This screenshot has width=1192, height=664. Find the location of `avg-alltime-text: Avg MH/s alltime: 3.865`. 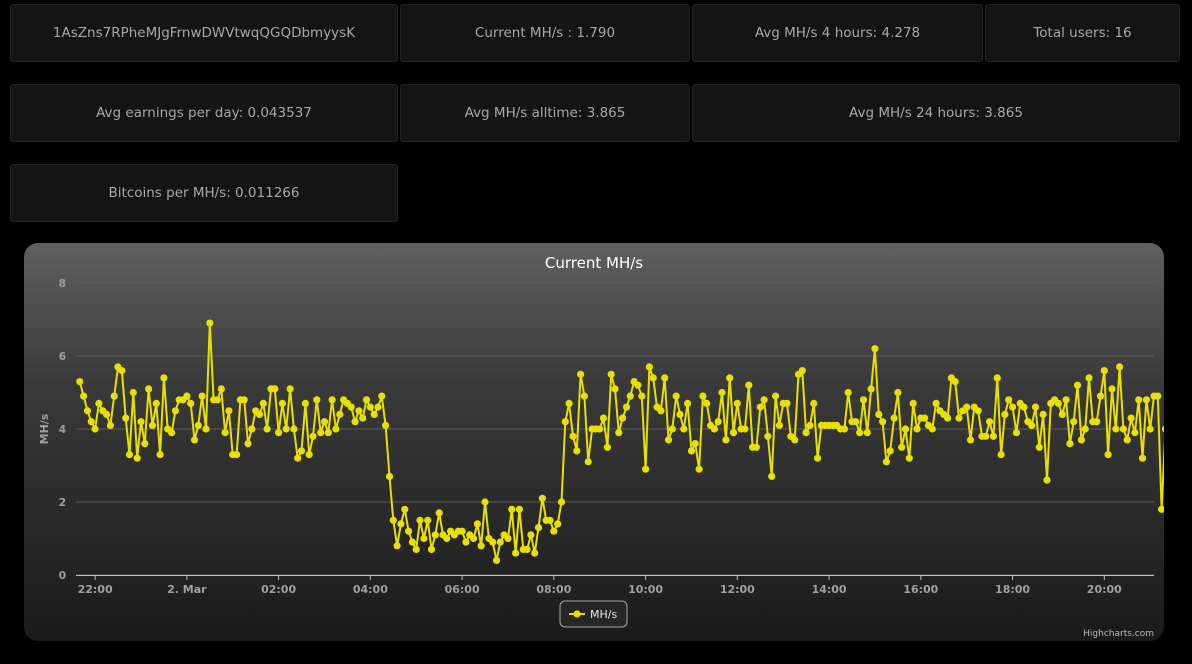

avg-alltime-text: Avg MH/s alltime: 3.865 is located at coordinates (545, 113).